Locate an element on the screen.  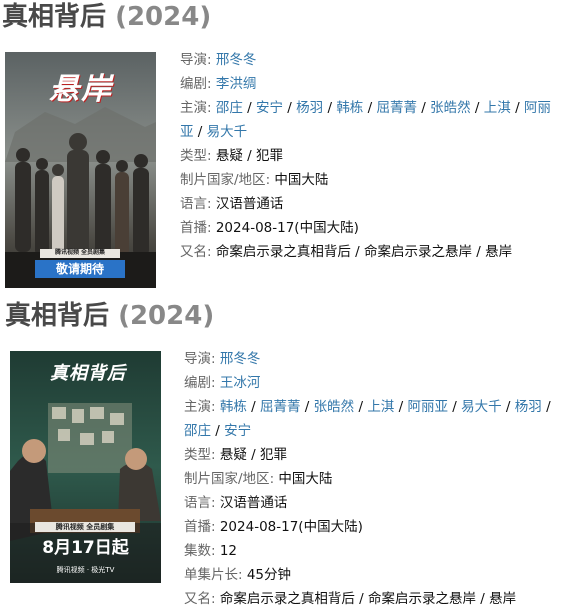
runtime-row: 单集片长: 45分钟 is located at coordinates (238, 575).